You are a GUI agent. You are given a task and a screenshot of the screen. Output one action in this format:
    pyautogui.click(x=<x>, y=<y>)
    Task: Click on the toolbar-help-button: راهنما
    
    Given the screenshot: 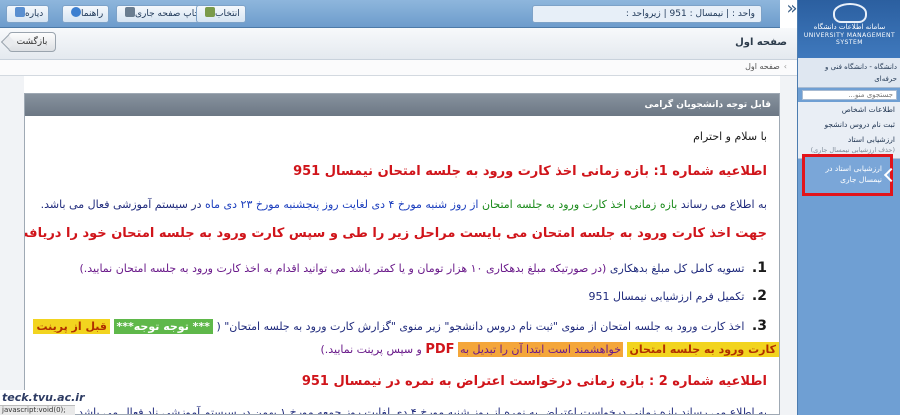 What is the action you would take?
    pyautogui.click(x=86, y=14)
    